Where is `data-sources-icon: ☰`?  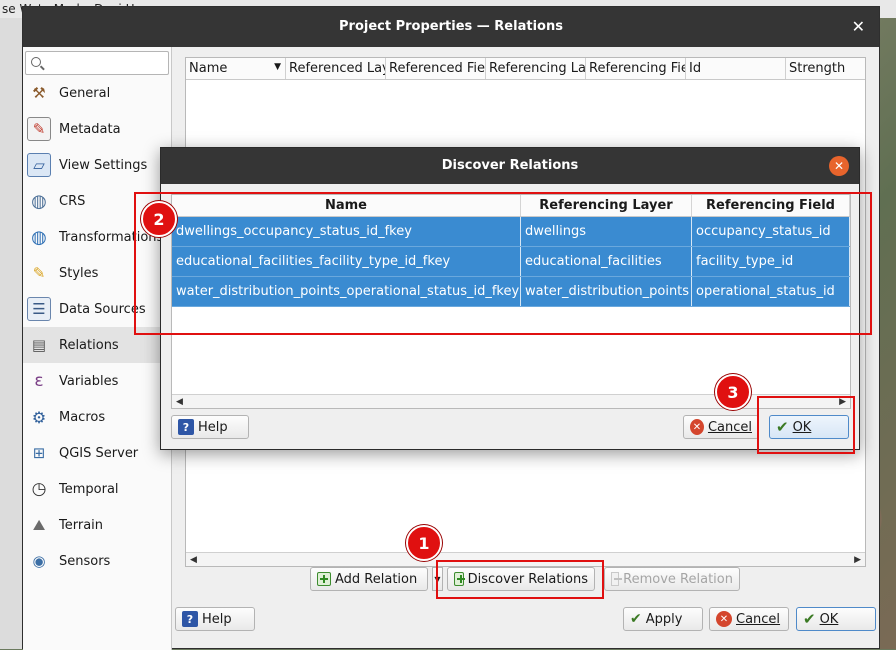
data-sources-icon: ☰ is located at coordinates (39, 309).